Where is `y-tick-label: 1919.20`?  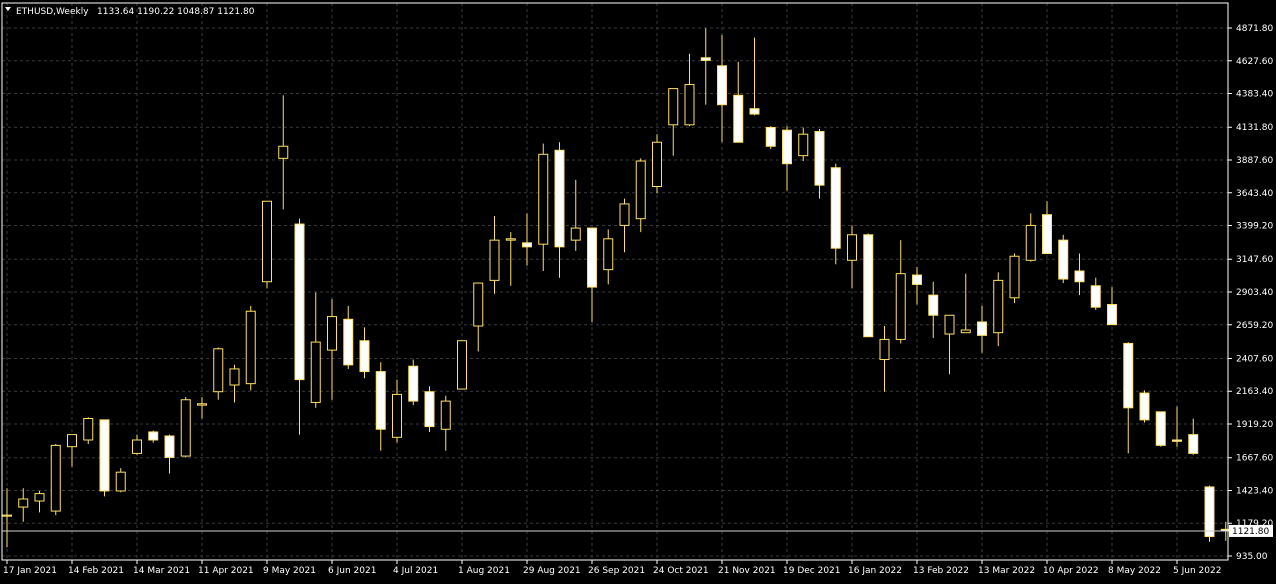
y-tick-label: 1919.20 is located at coordinates (1254, 425).